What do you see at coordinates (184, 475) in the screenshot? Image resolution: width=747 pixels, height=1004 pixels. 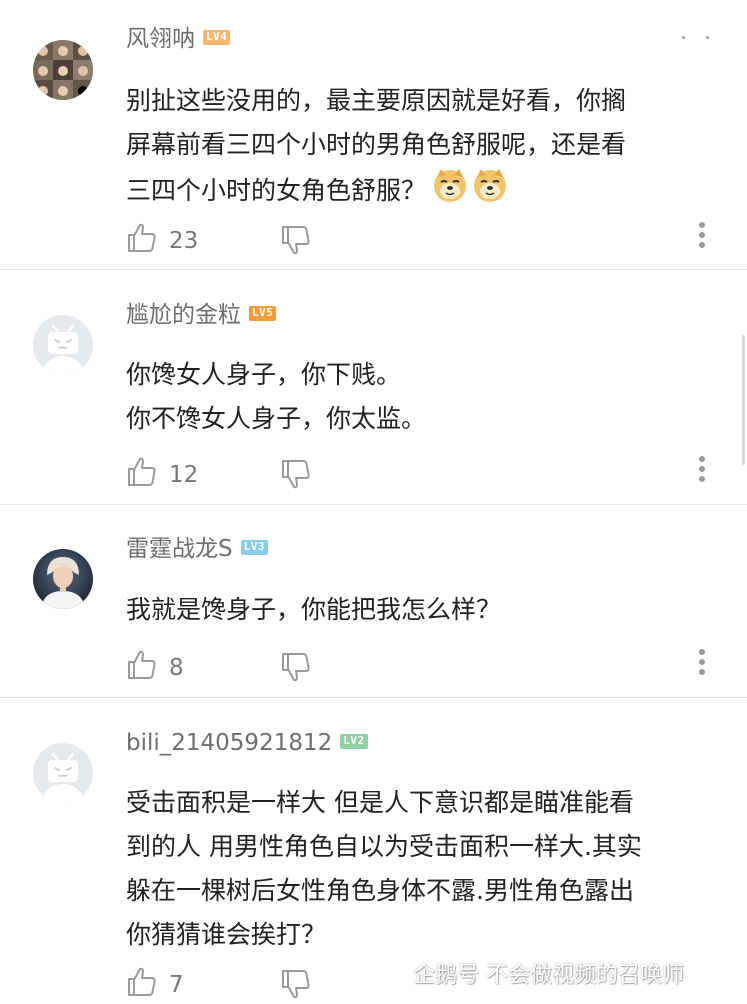 I see `like-count: 12` at bounding box center [184, 475].